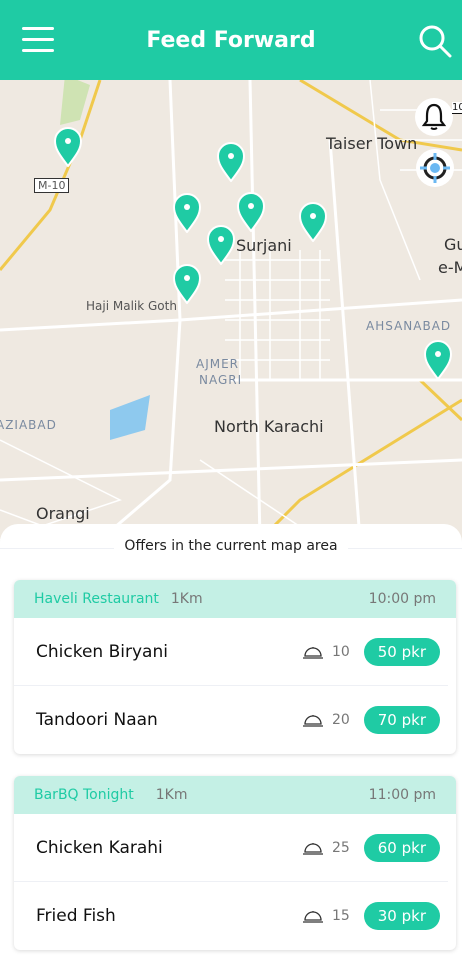 This screenshot has height=975, width=462. Describe the element at coordinates (264, 245) in the screenshot. I see `map-label-surjani: Surjani` at that location.